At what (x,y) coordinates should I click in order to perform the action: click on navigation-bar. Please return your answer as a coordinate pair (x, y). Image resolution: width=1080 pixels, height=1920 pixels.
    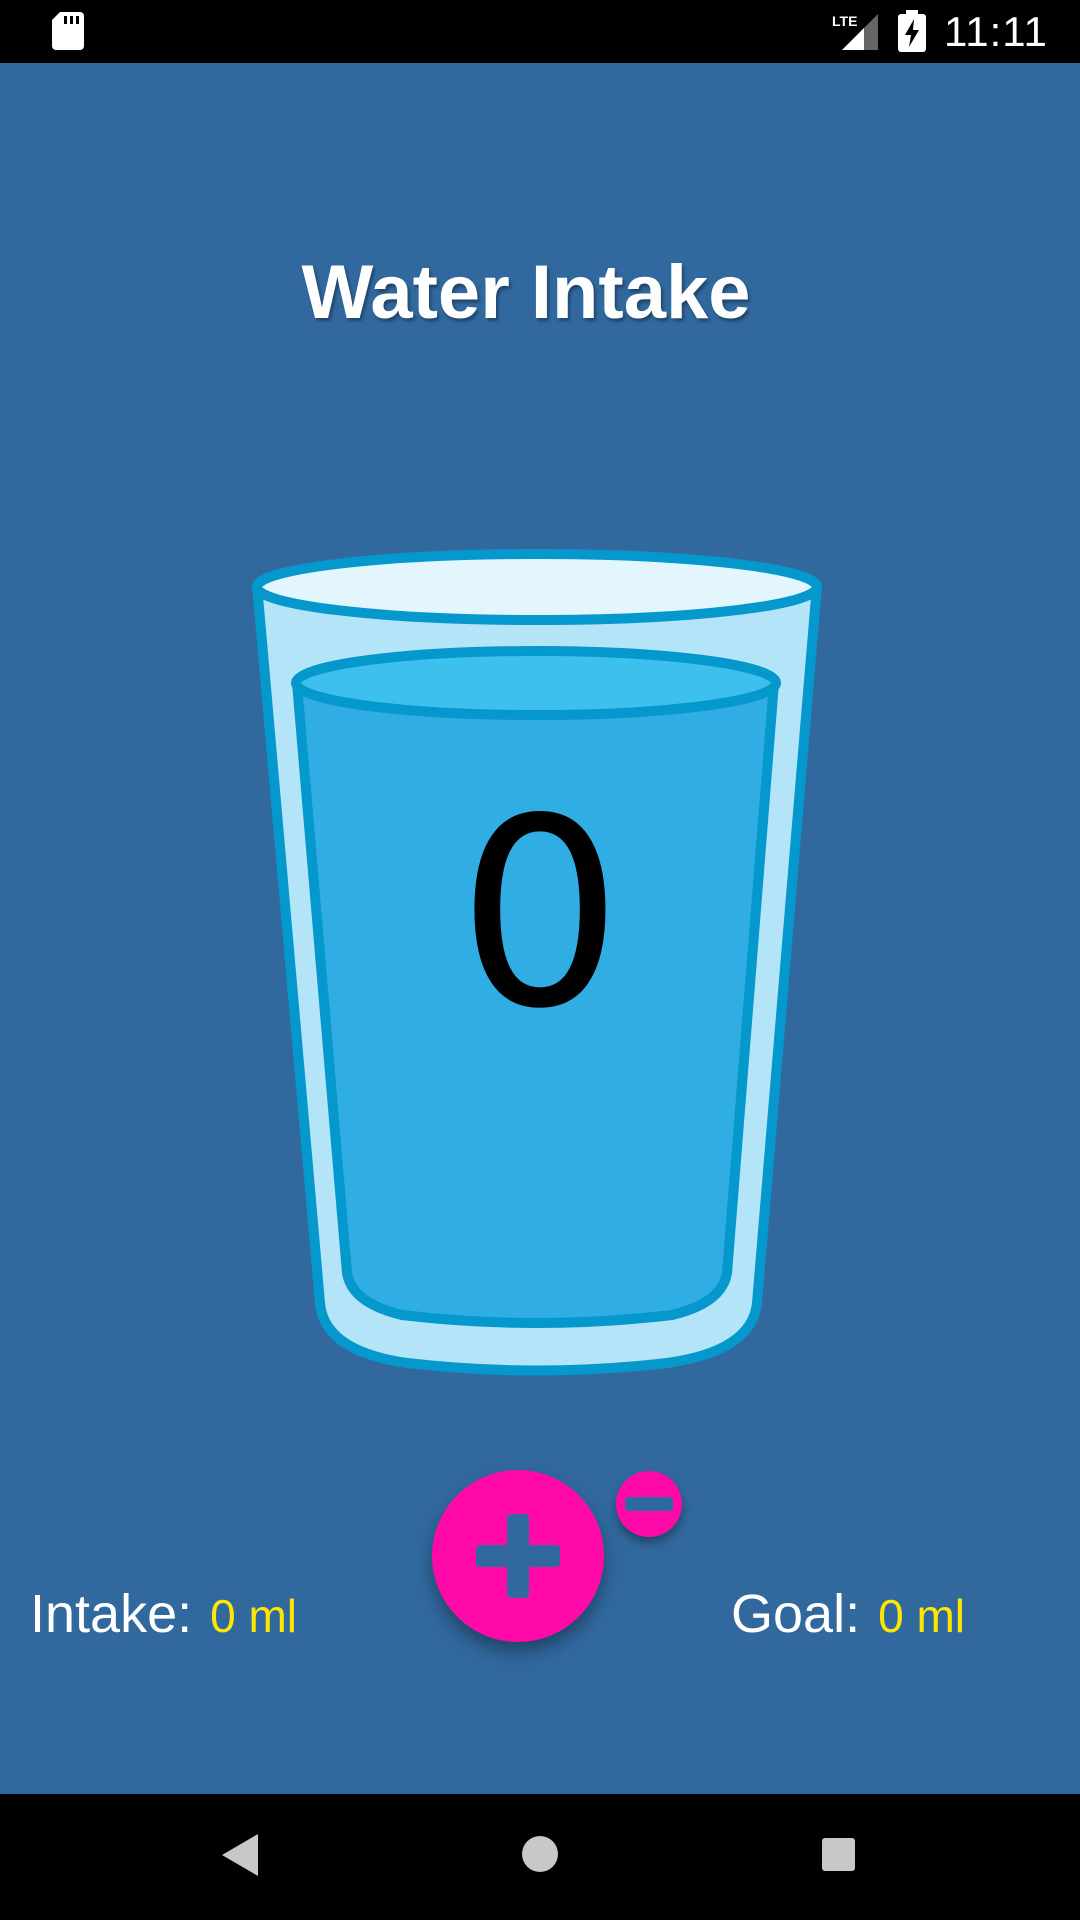
    Looking at the image, I should click on (540, 1857).